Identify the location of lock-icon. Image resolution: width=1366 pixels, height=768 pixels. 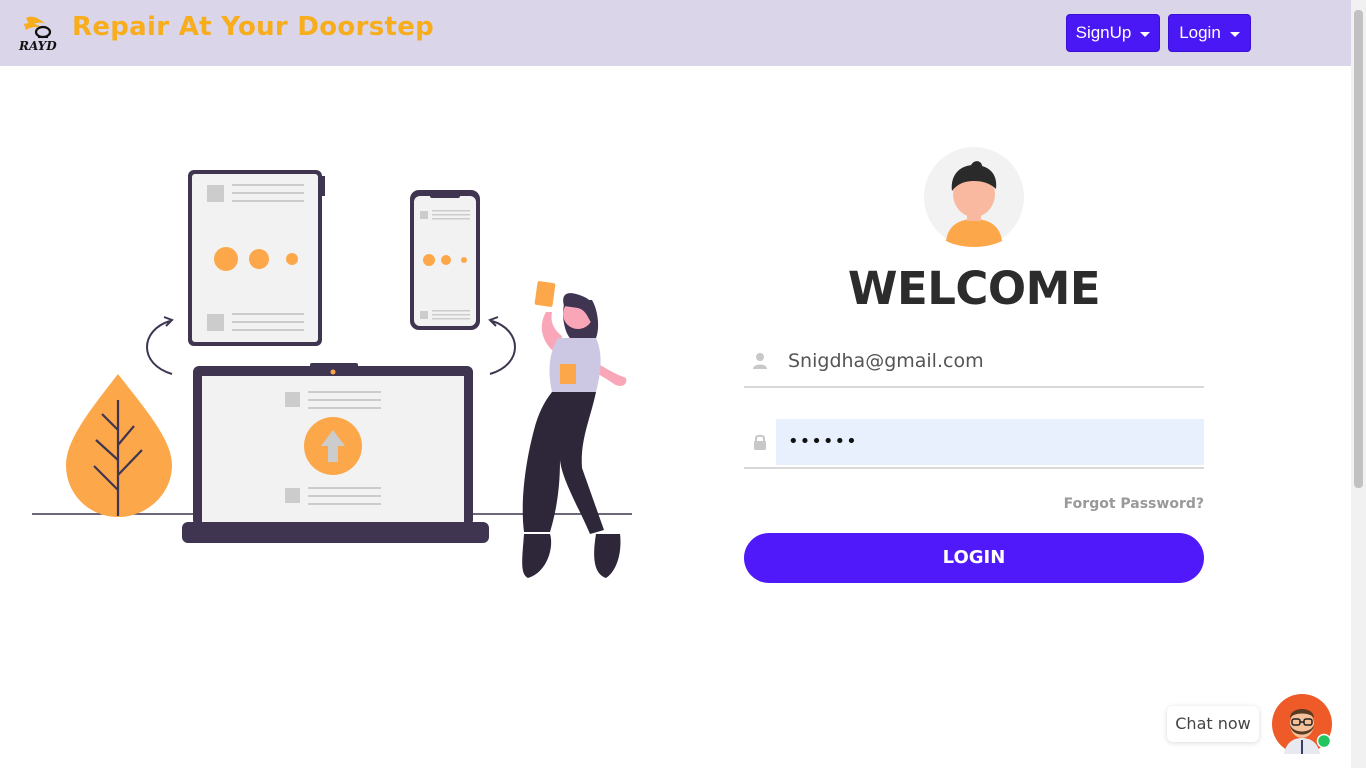
(760, 442).